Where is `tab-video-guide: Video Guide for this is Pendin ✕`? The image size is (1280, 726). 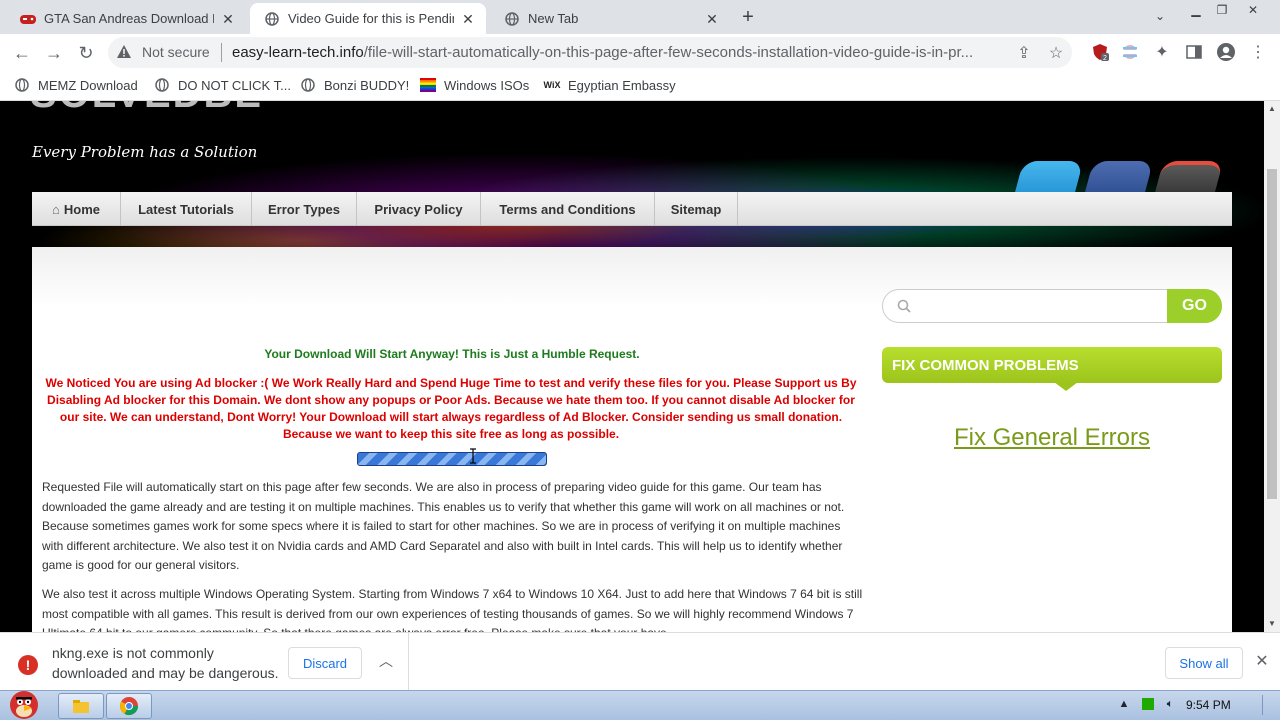 tab-video-guide: Video Guide for this is Pendin ✕ is located at coordinates (368, 18).